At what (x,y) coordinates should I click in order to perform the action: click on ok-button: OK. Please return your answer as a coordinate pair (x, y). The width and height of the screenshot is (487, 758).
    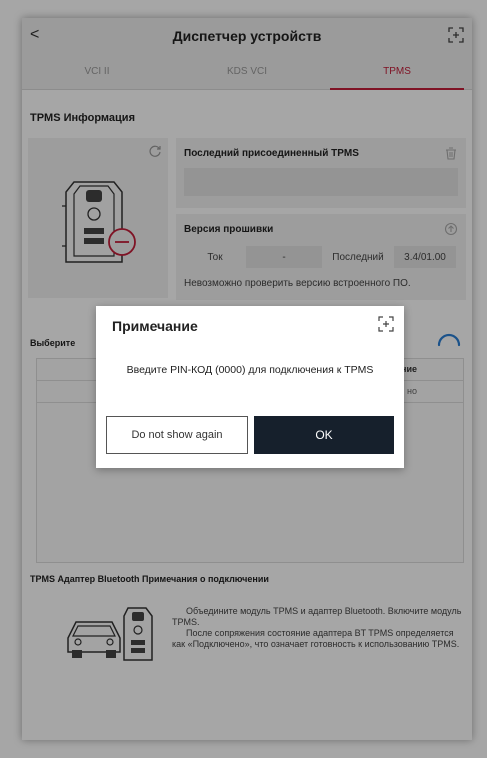
    Looking at the image, I should click on (324, 435).